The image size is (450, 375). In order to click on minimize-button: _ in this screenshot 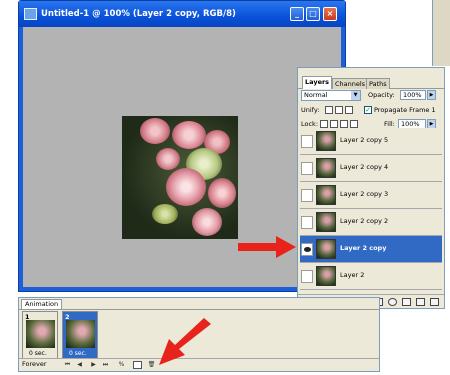, I will do `click(297, 14)`.